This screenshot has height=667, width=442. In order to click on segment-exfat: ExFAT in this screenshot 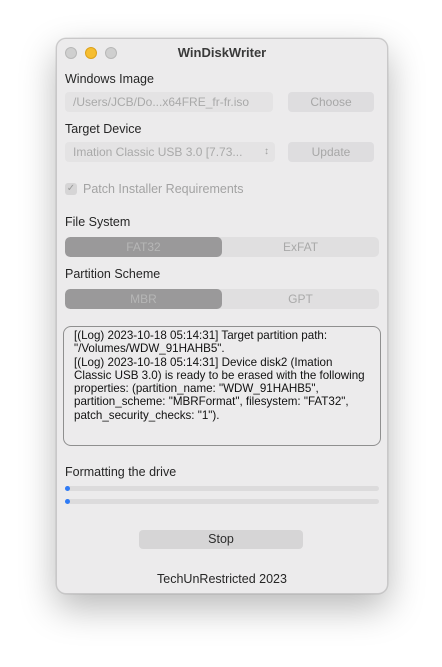, I will do `click(300, 247)`.